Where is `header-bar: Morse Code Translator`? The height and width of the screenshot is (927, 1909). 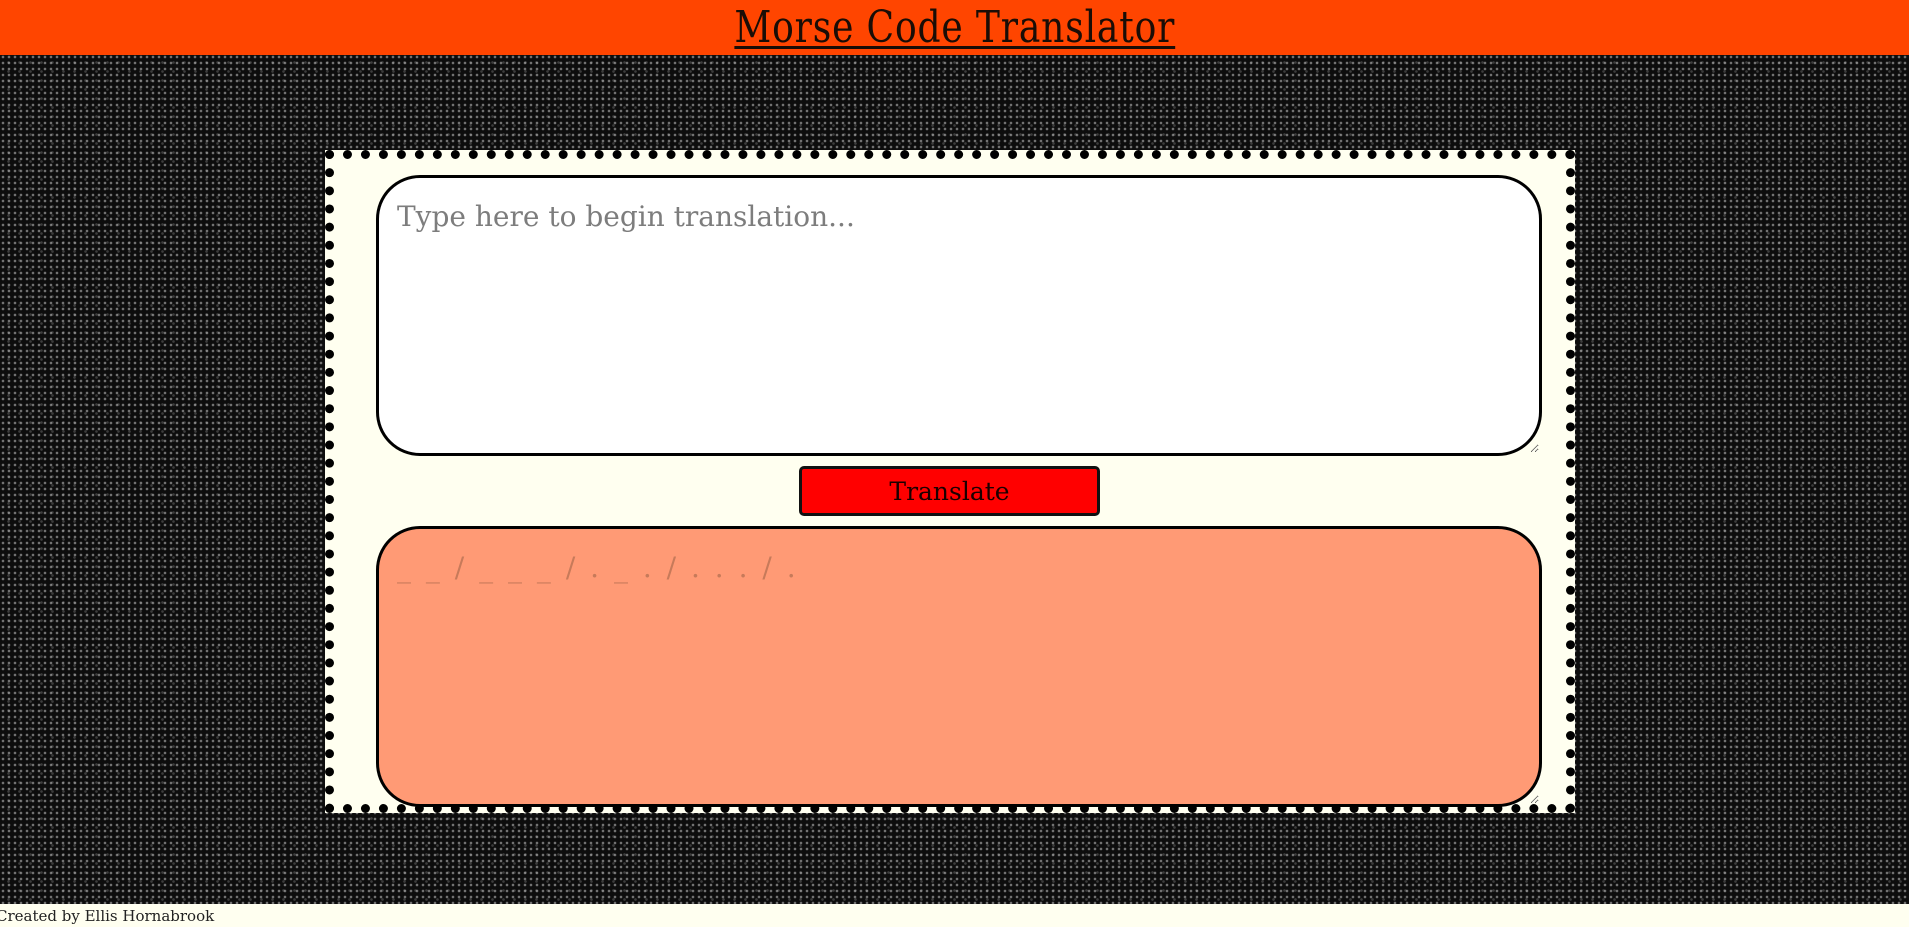 header-bar: Morse Code Translator is located at coordinates (954, 27).